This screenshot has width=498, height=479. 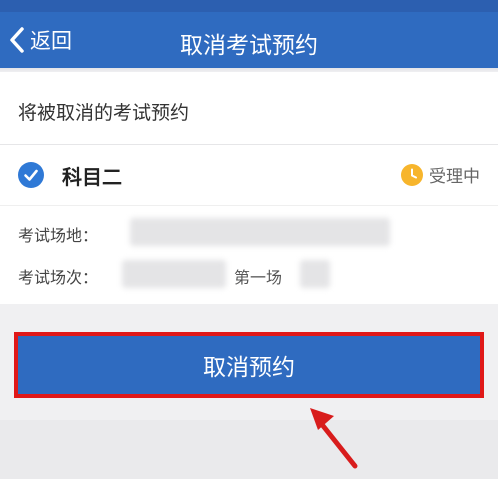 I want to click on check-circle-icon, so click(x=31, y=175).